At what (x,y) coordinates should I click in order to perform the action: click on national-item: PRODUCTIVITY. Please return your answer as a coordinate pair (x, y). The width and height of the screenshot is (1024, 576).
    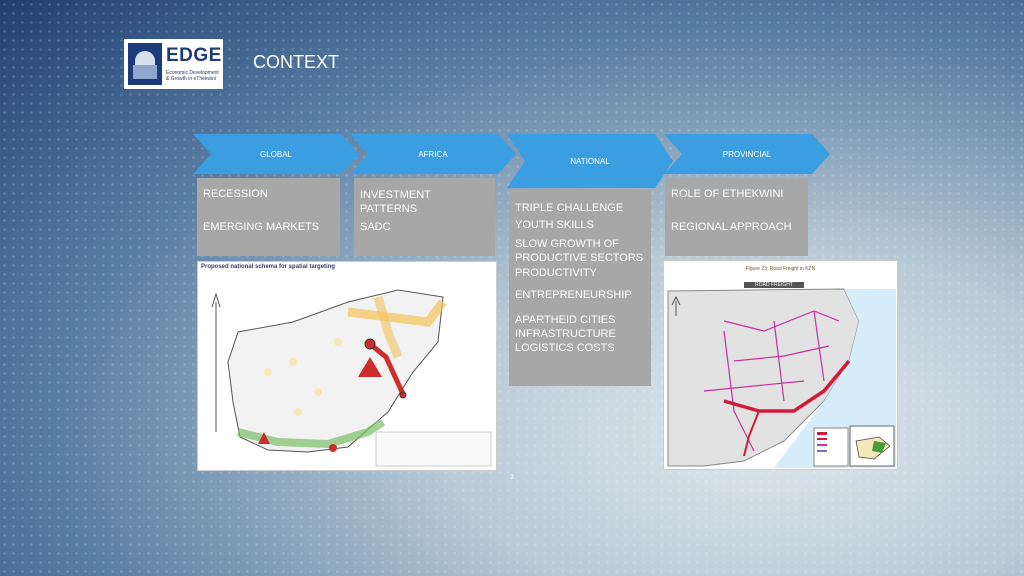
    Looking at the image, I should click on (556, 273).